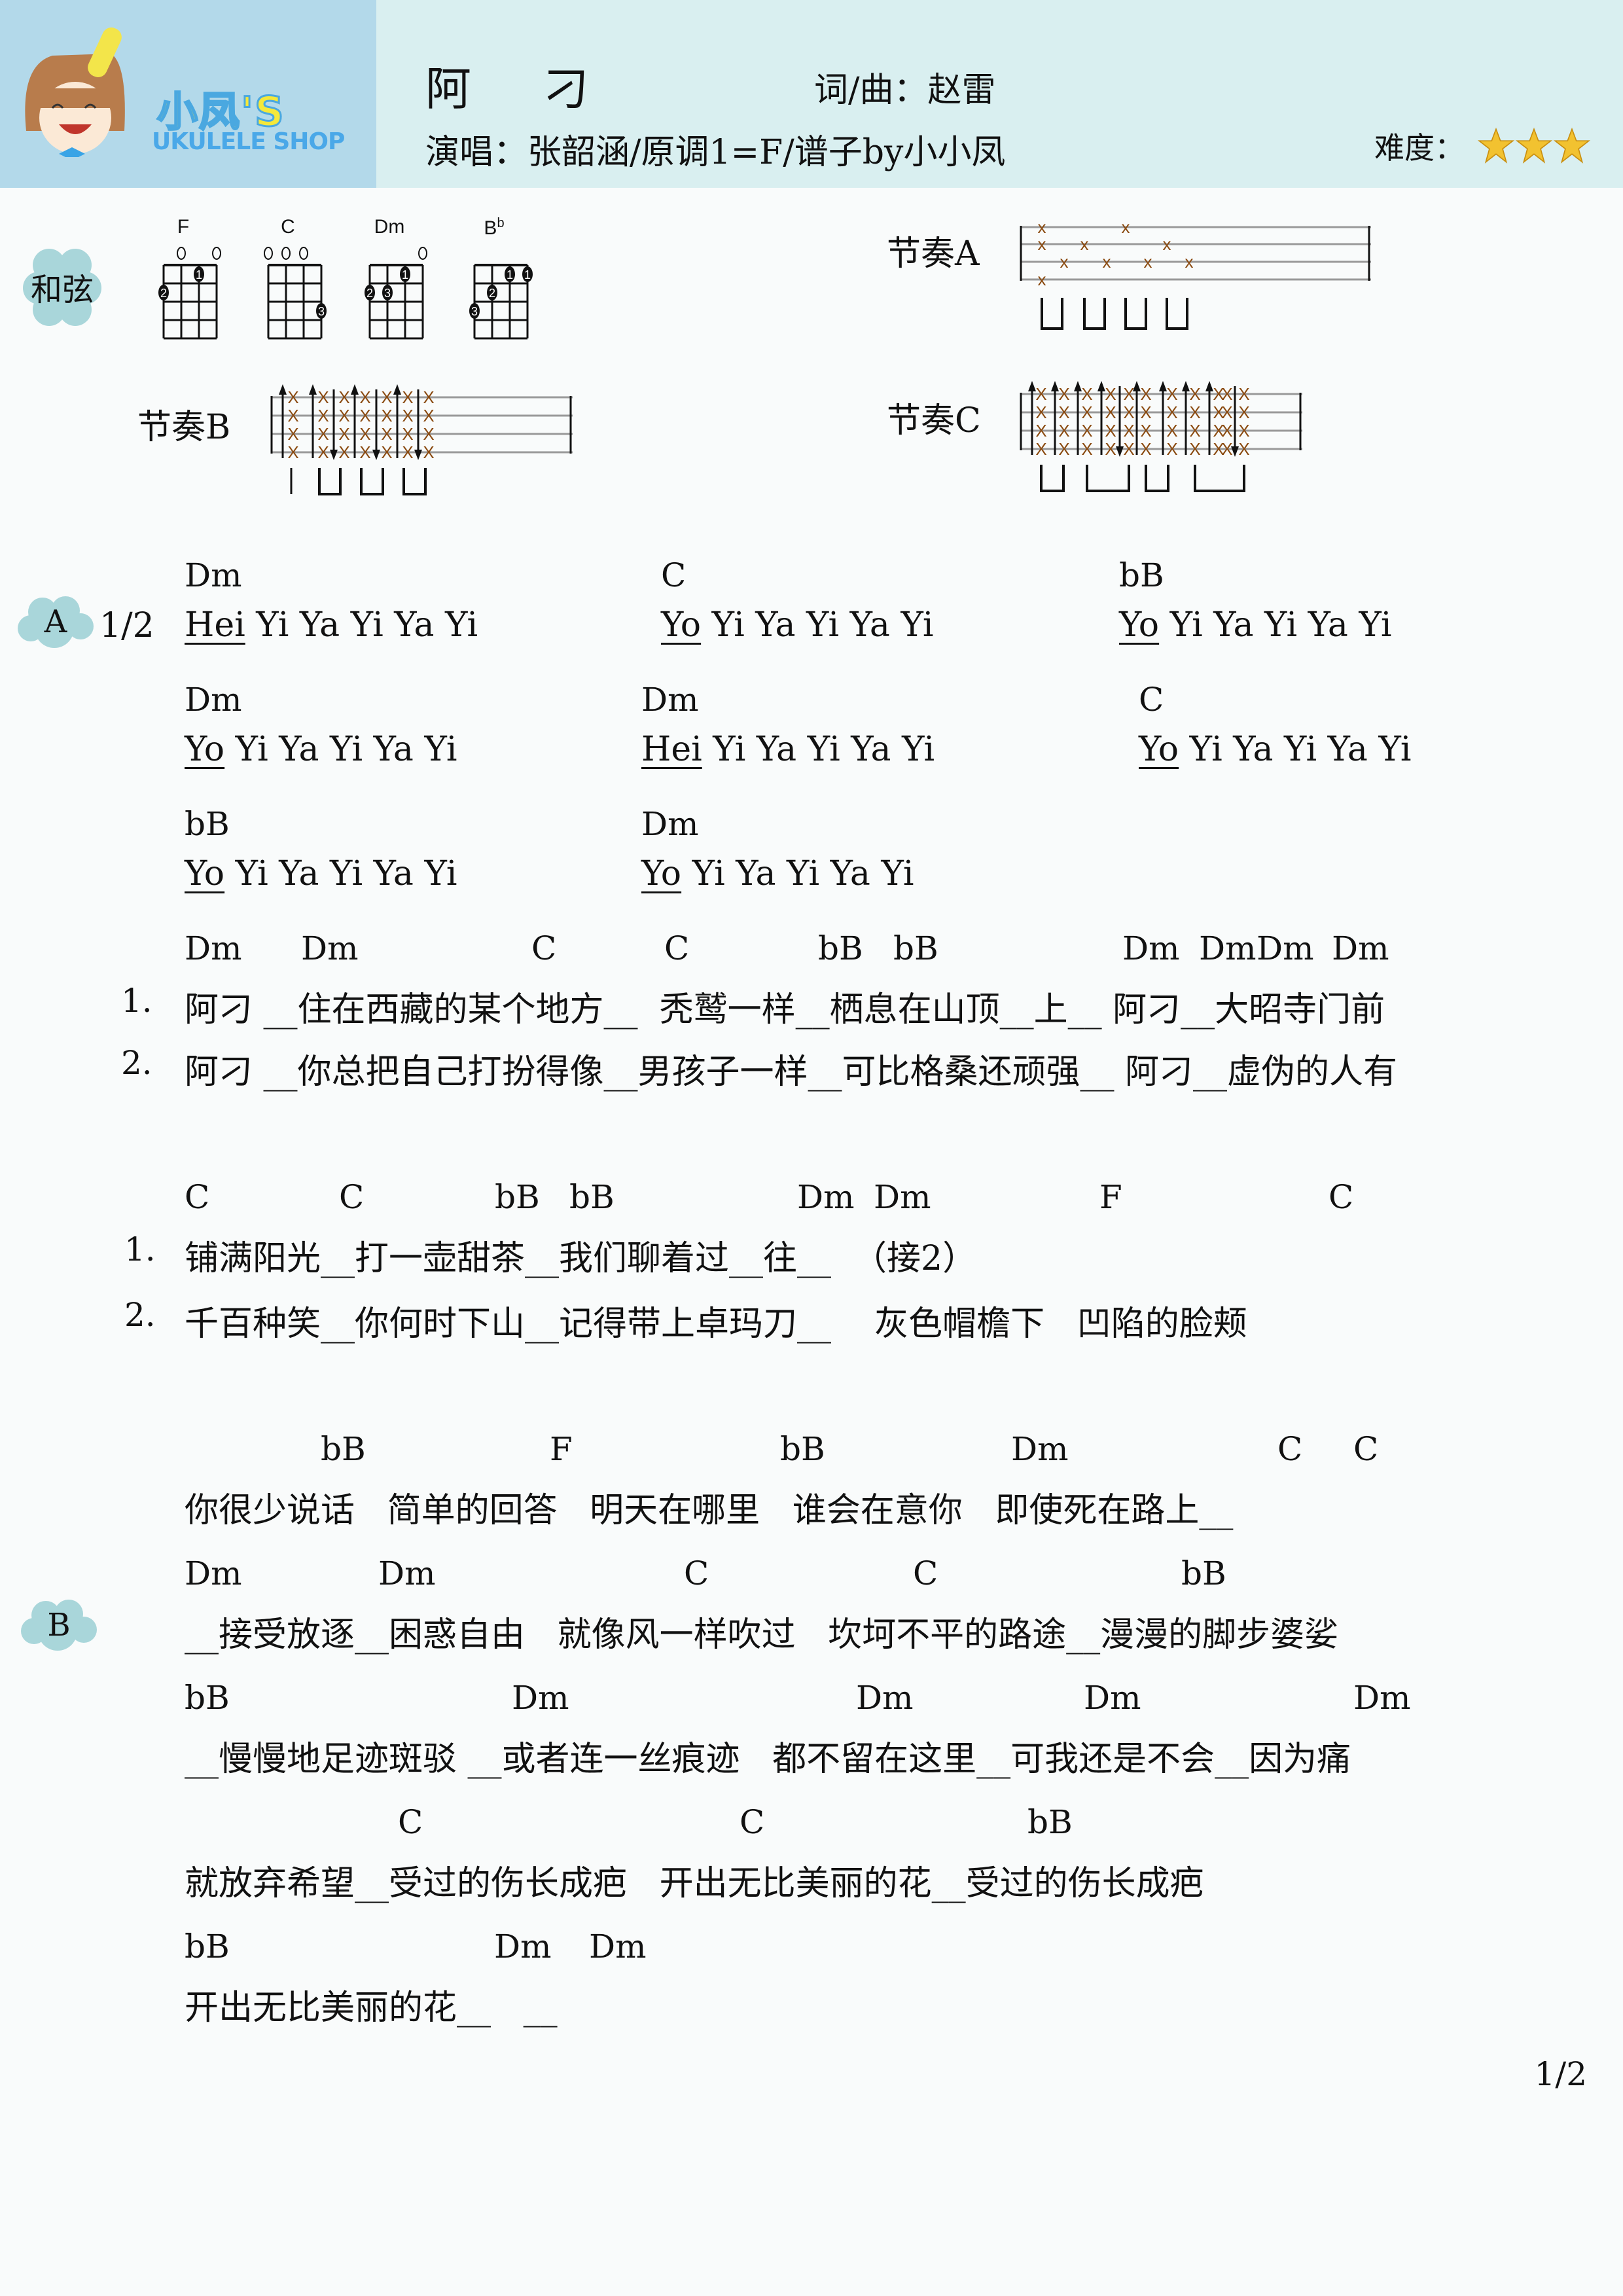  Describe the element at coordinates (62, 289) in the screenshot. I see `chords-label-text: 和弦` at that location.